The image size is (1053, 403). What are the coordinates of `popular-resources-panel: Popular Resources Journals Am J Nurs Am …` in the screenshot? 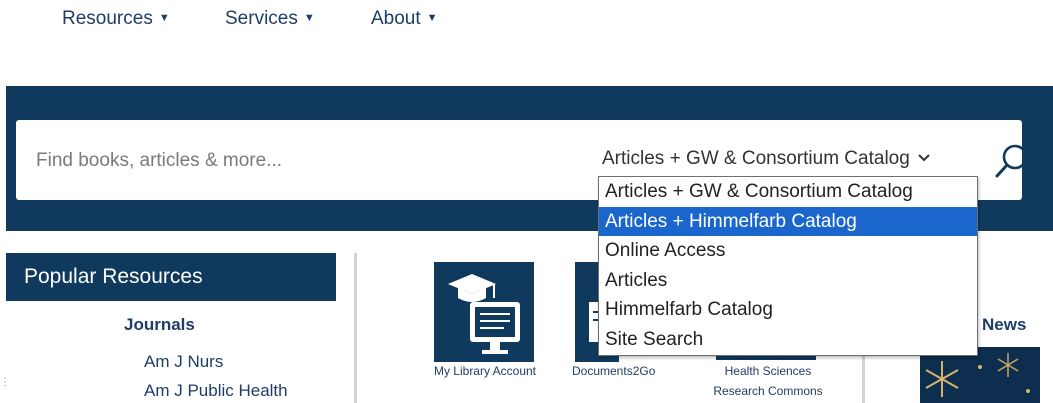 It's located at (171, 328).